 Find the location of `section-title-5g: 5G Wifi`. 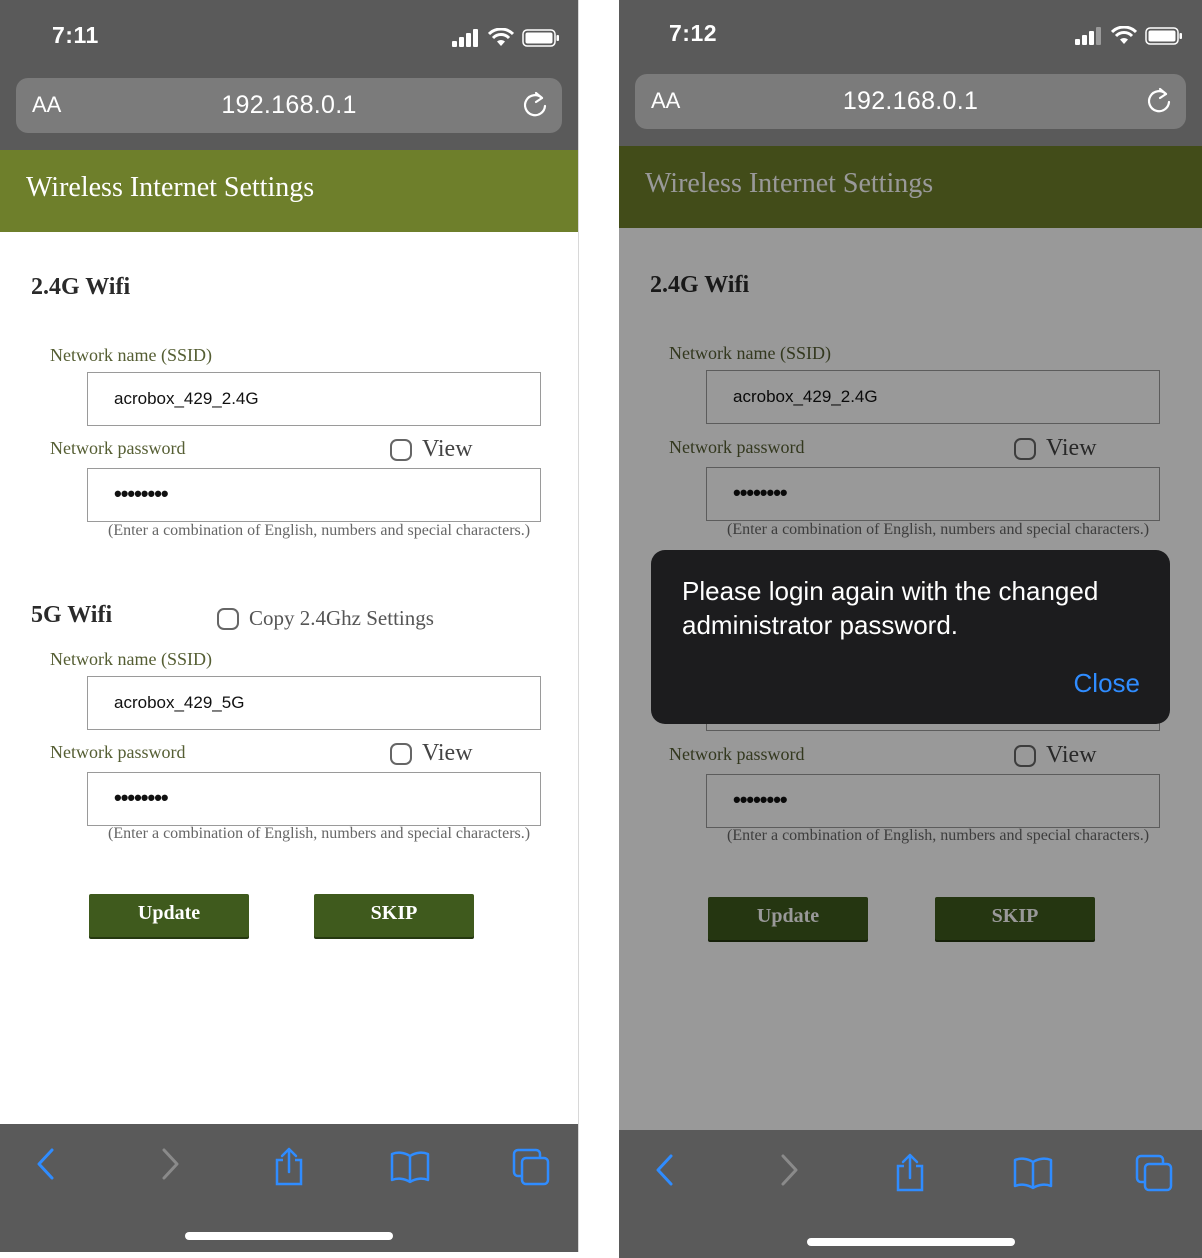

section-title-5g: 5G Wifi is located at coordinates (72, 615).